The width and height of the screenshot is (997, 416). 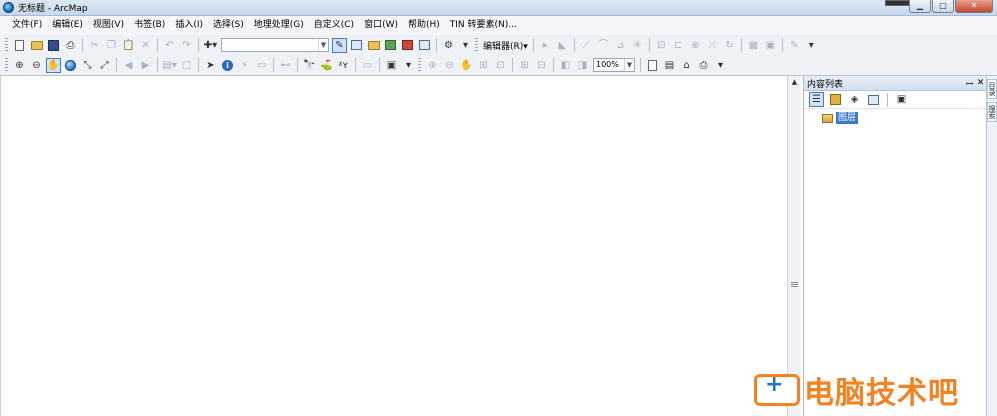 I want to click on splitter-grip, so click(x=794, y=285).